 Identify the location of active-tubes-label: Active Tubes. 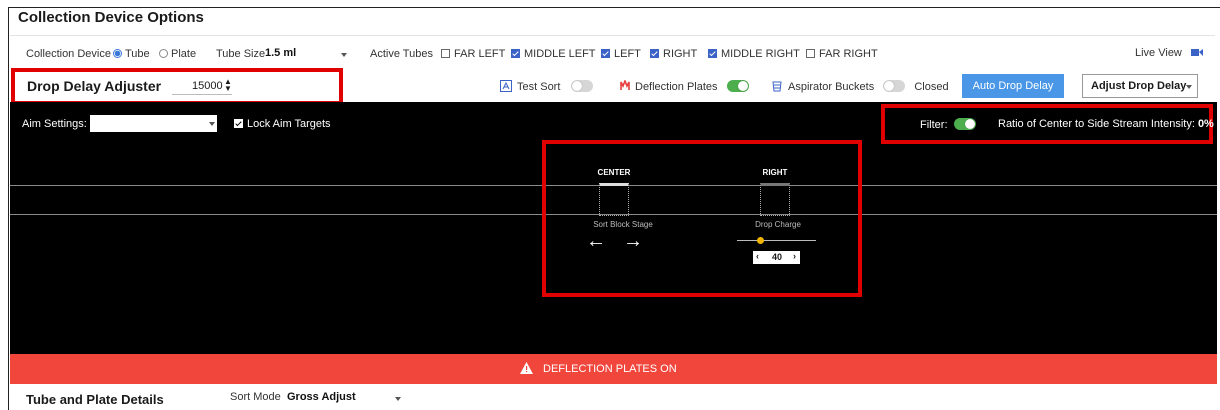
(401, 54).